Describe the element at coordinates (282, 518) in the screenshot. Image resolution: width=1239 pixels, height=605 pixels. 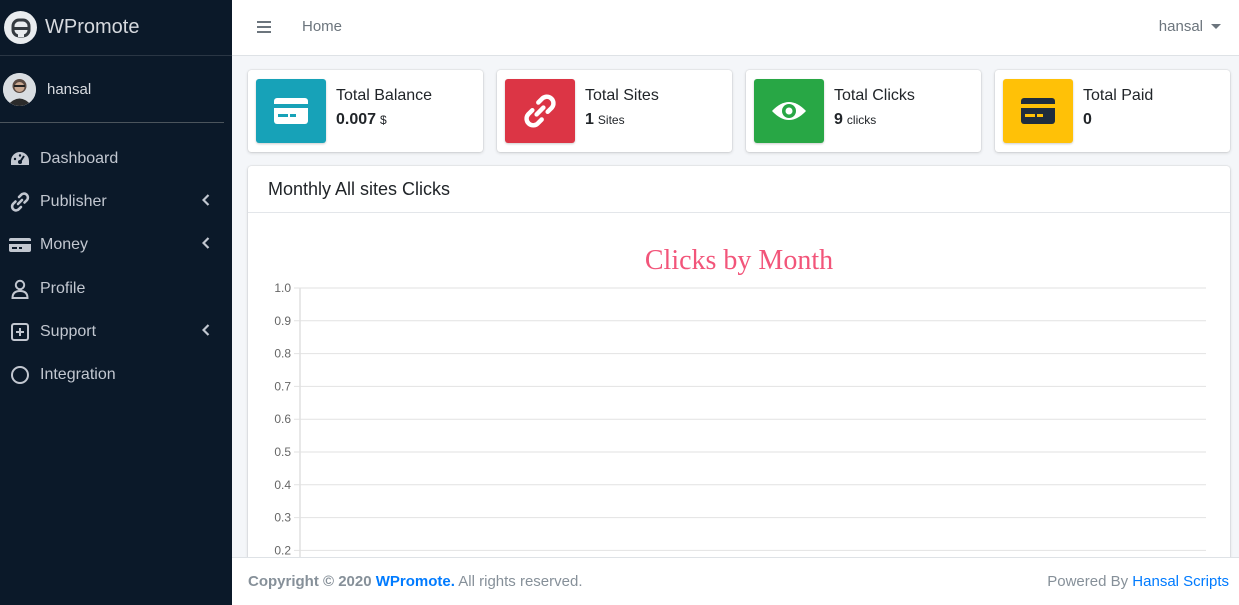
I see `y-tick-label: 0.3` at that location.